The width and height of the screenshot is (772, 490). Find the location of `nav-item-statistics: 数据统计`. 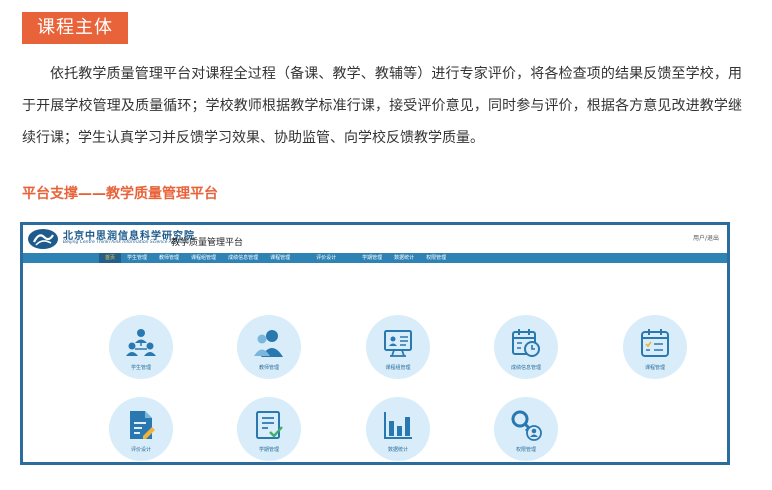

nav-item-statistics: 数据统计 is located at coordinates (404, 258).